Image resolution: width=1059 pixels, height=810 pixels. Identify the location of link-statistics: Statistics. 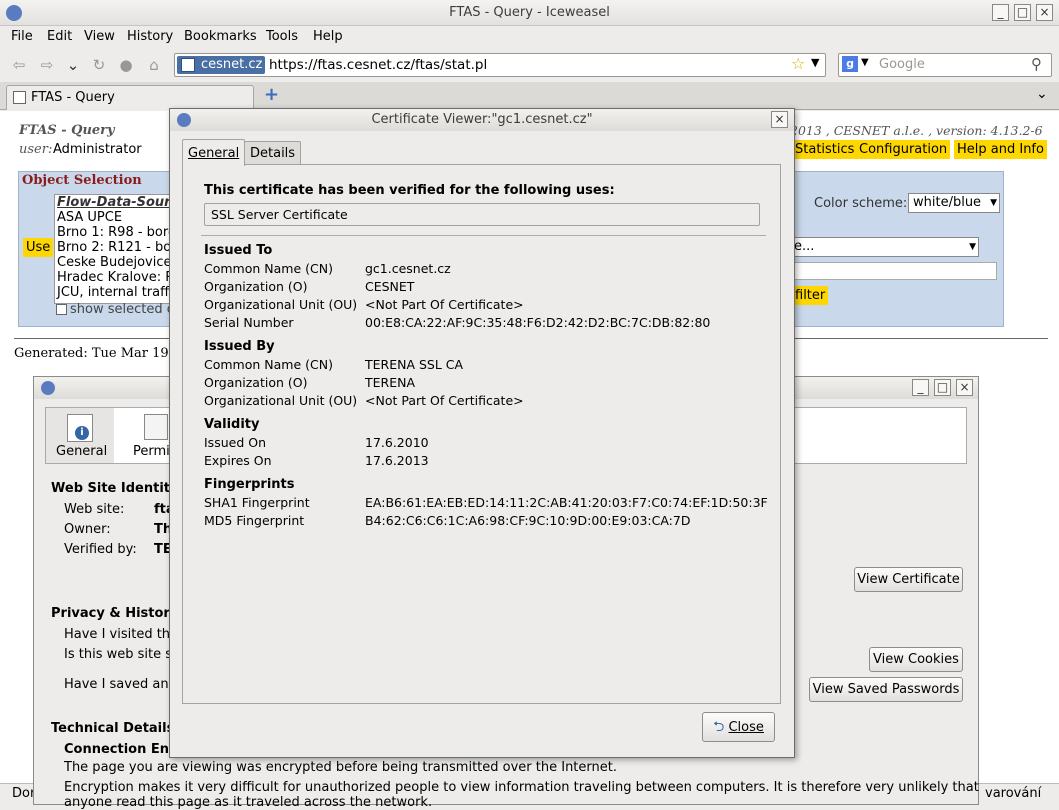
(825, 149).